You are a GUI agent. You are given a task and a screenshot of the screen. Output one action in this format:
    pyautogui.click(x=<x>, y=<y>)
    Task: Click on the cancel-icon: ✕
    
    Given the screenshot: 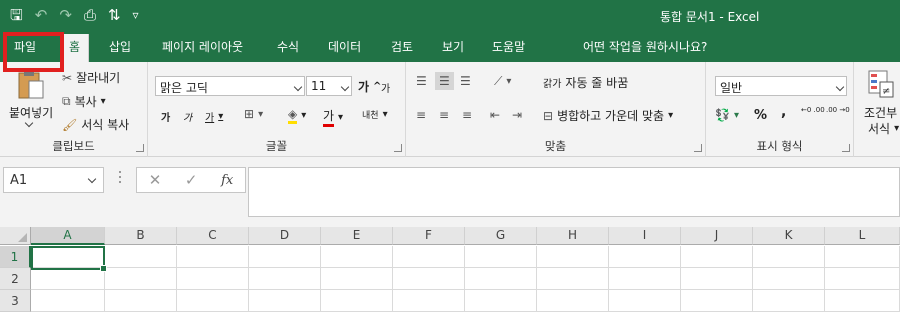 What is the action you would take?
    pyautogui.click(x=155, y=180)
    